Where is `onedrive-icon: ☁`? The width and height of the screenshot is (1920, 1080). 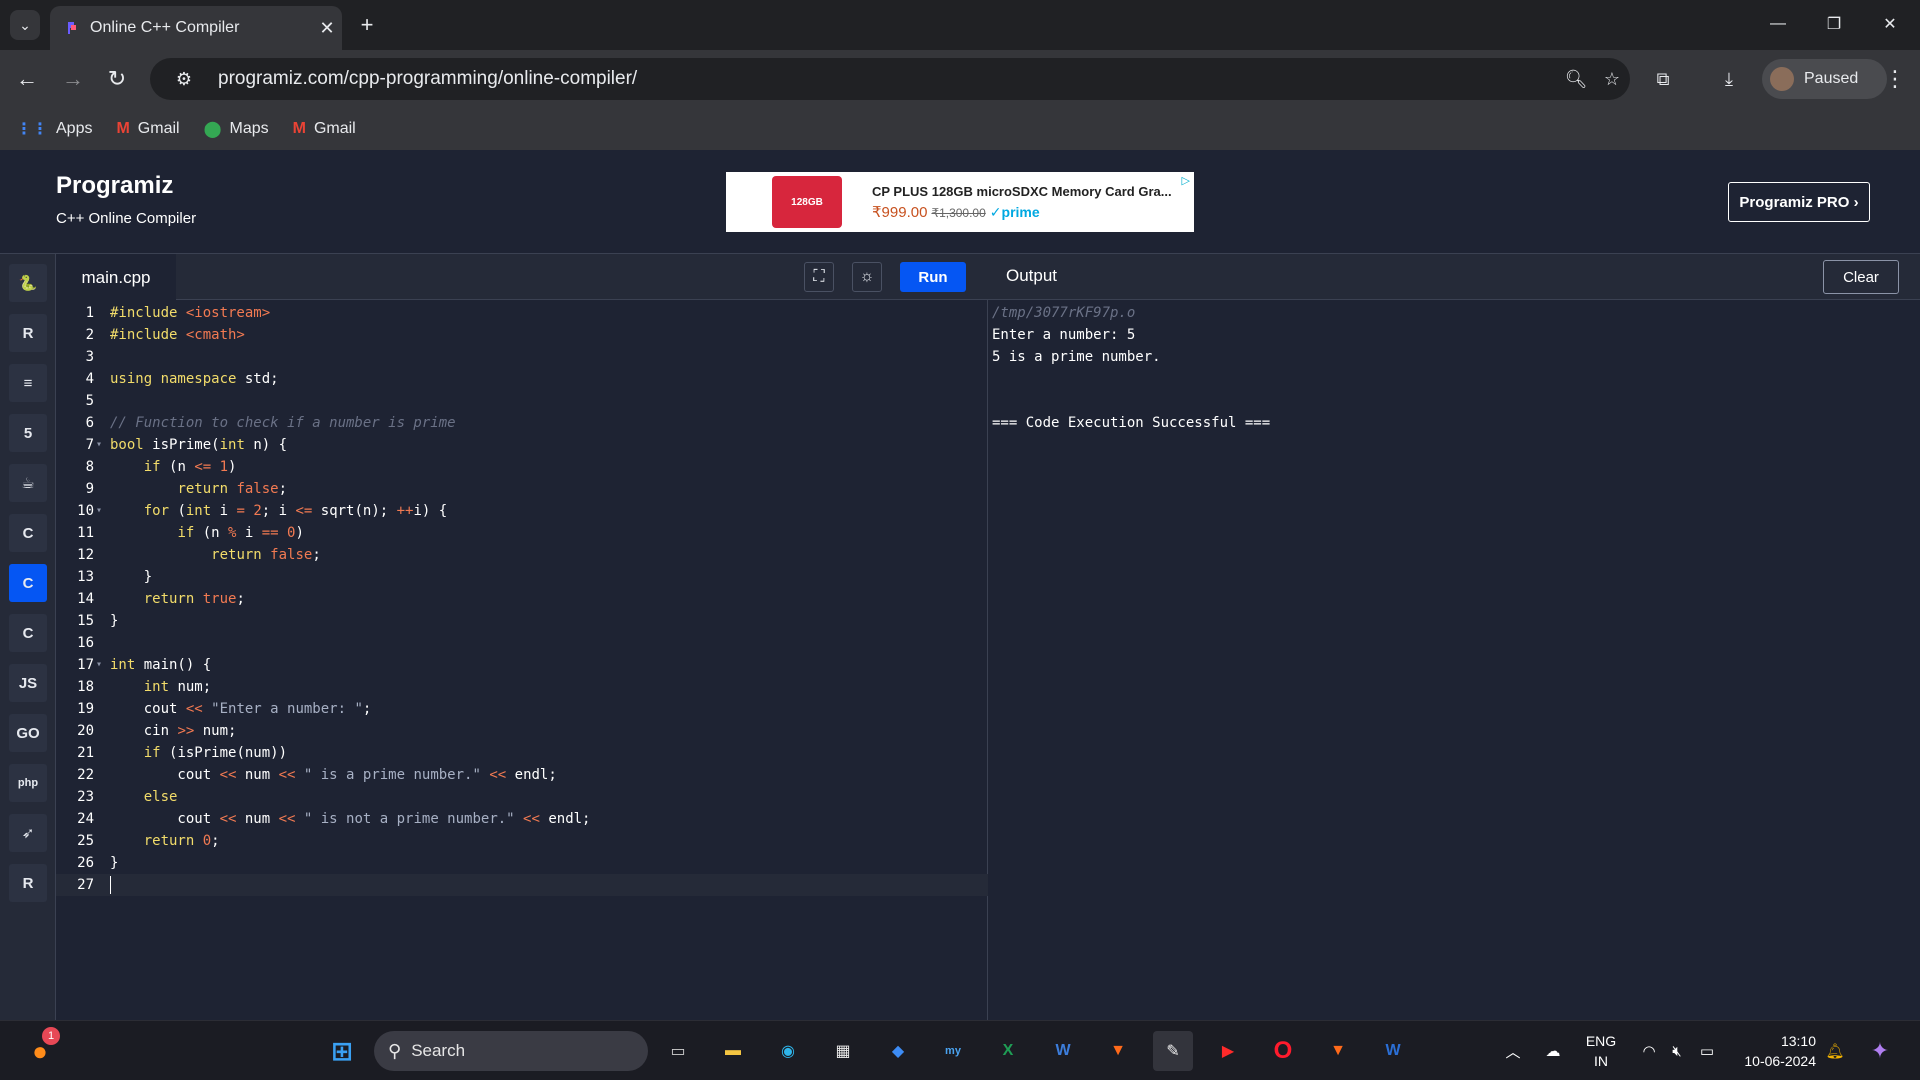 onedrive-icon: ☁ is located at coordinates (1553, 1051).